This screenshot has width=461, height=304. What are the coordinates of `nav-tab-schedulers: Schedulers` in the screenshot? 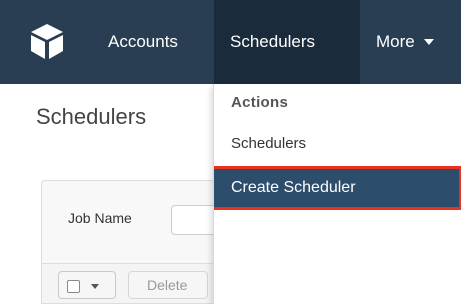 It's located at (287, 42).